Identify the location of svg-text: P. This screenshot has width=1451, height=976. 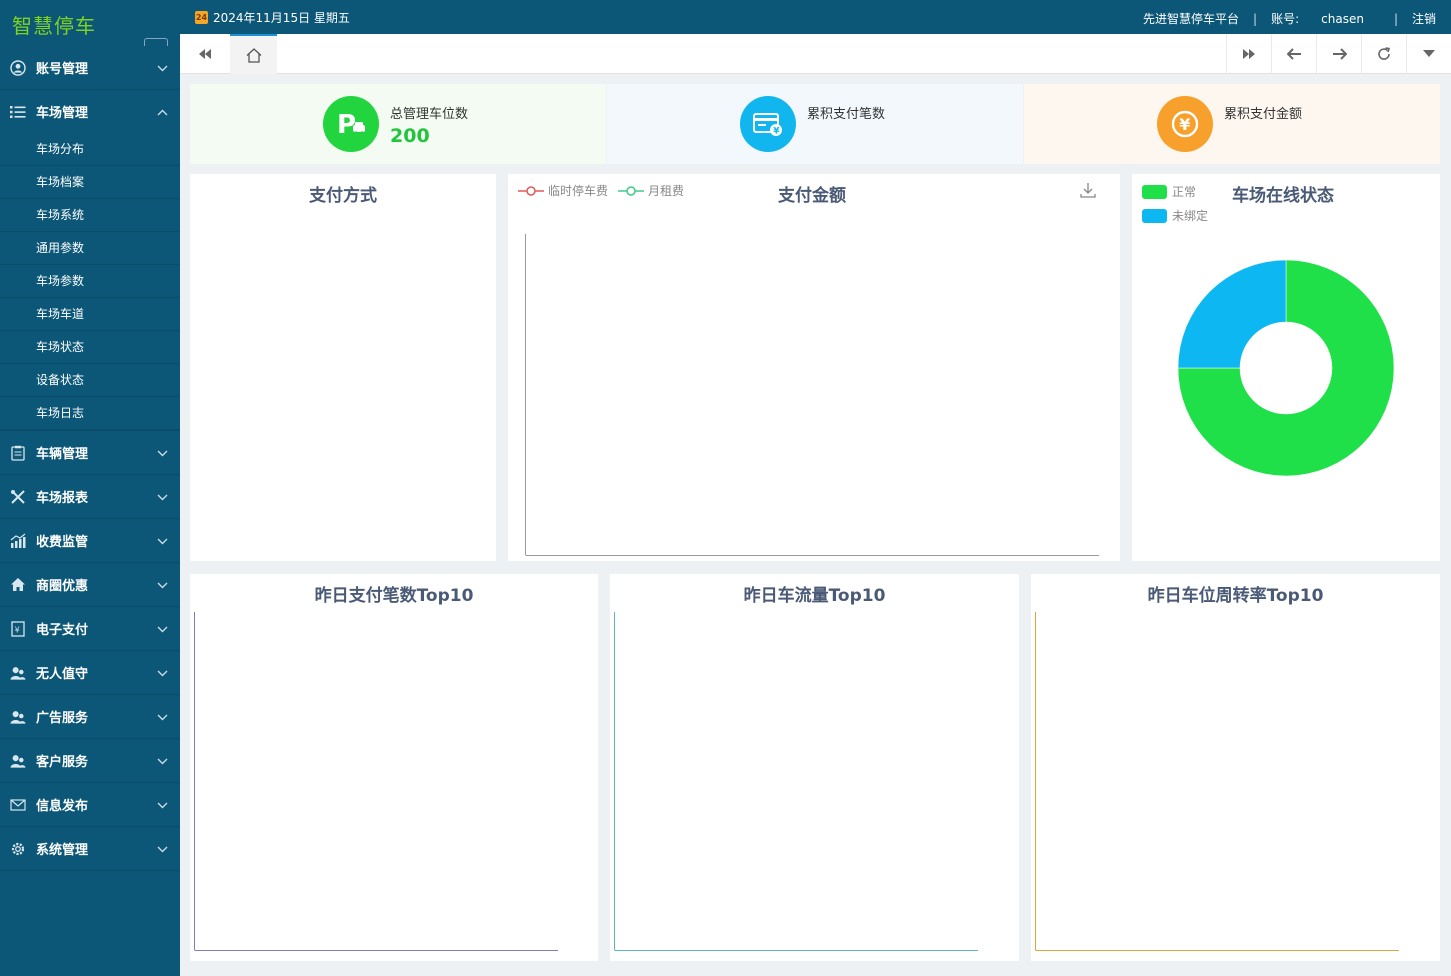
(346, 125).